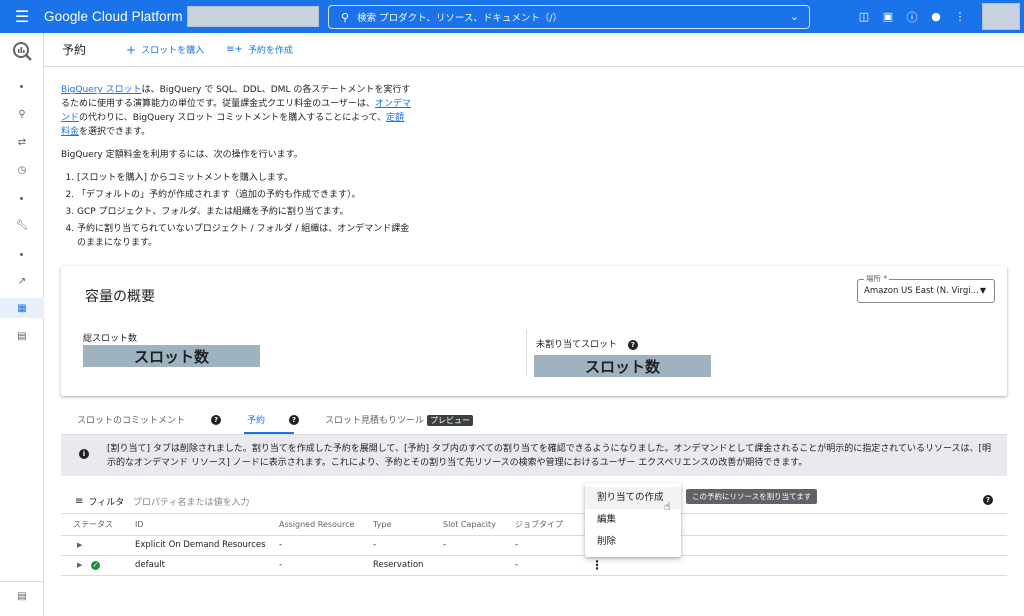 This screenshot has height=616, width=1024. I want to click on row-slots, so click(479, 565).